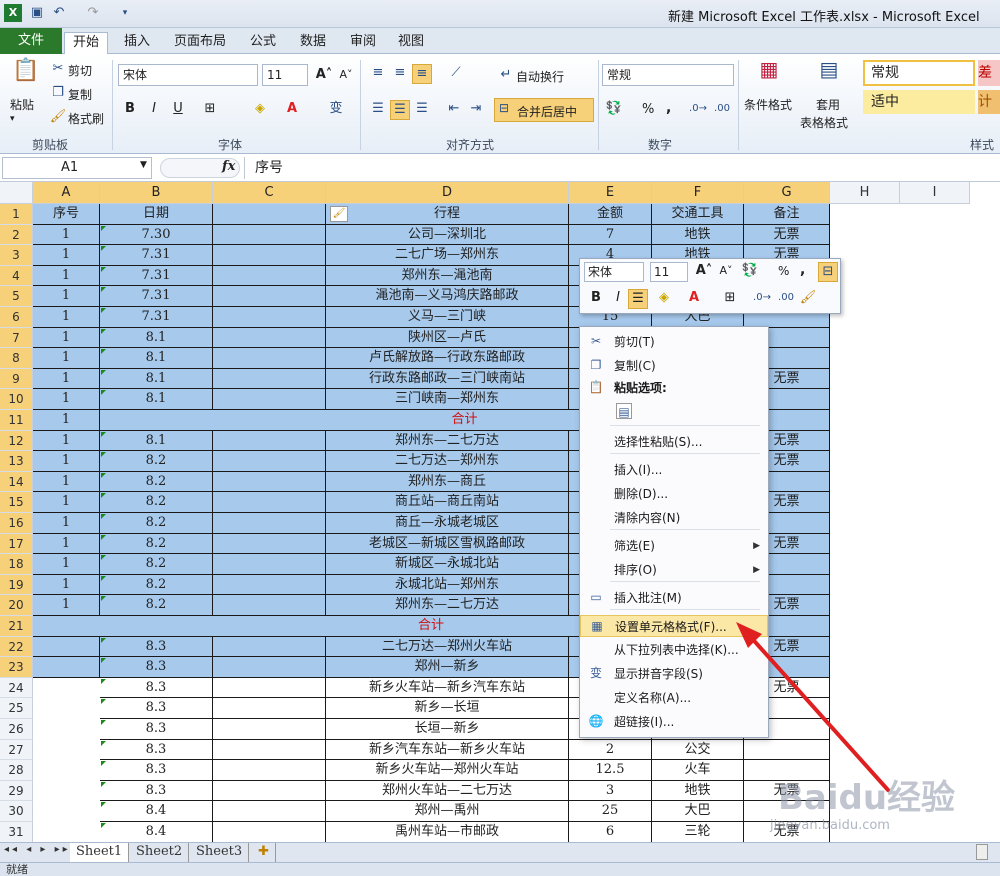 Image resolution: width=1000 pixels, height=876 pixels. What do you see at coordinates (16, 791) in the screenshot?
I see `row-header: 29` at bounding box center [16, 791].